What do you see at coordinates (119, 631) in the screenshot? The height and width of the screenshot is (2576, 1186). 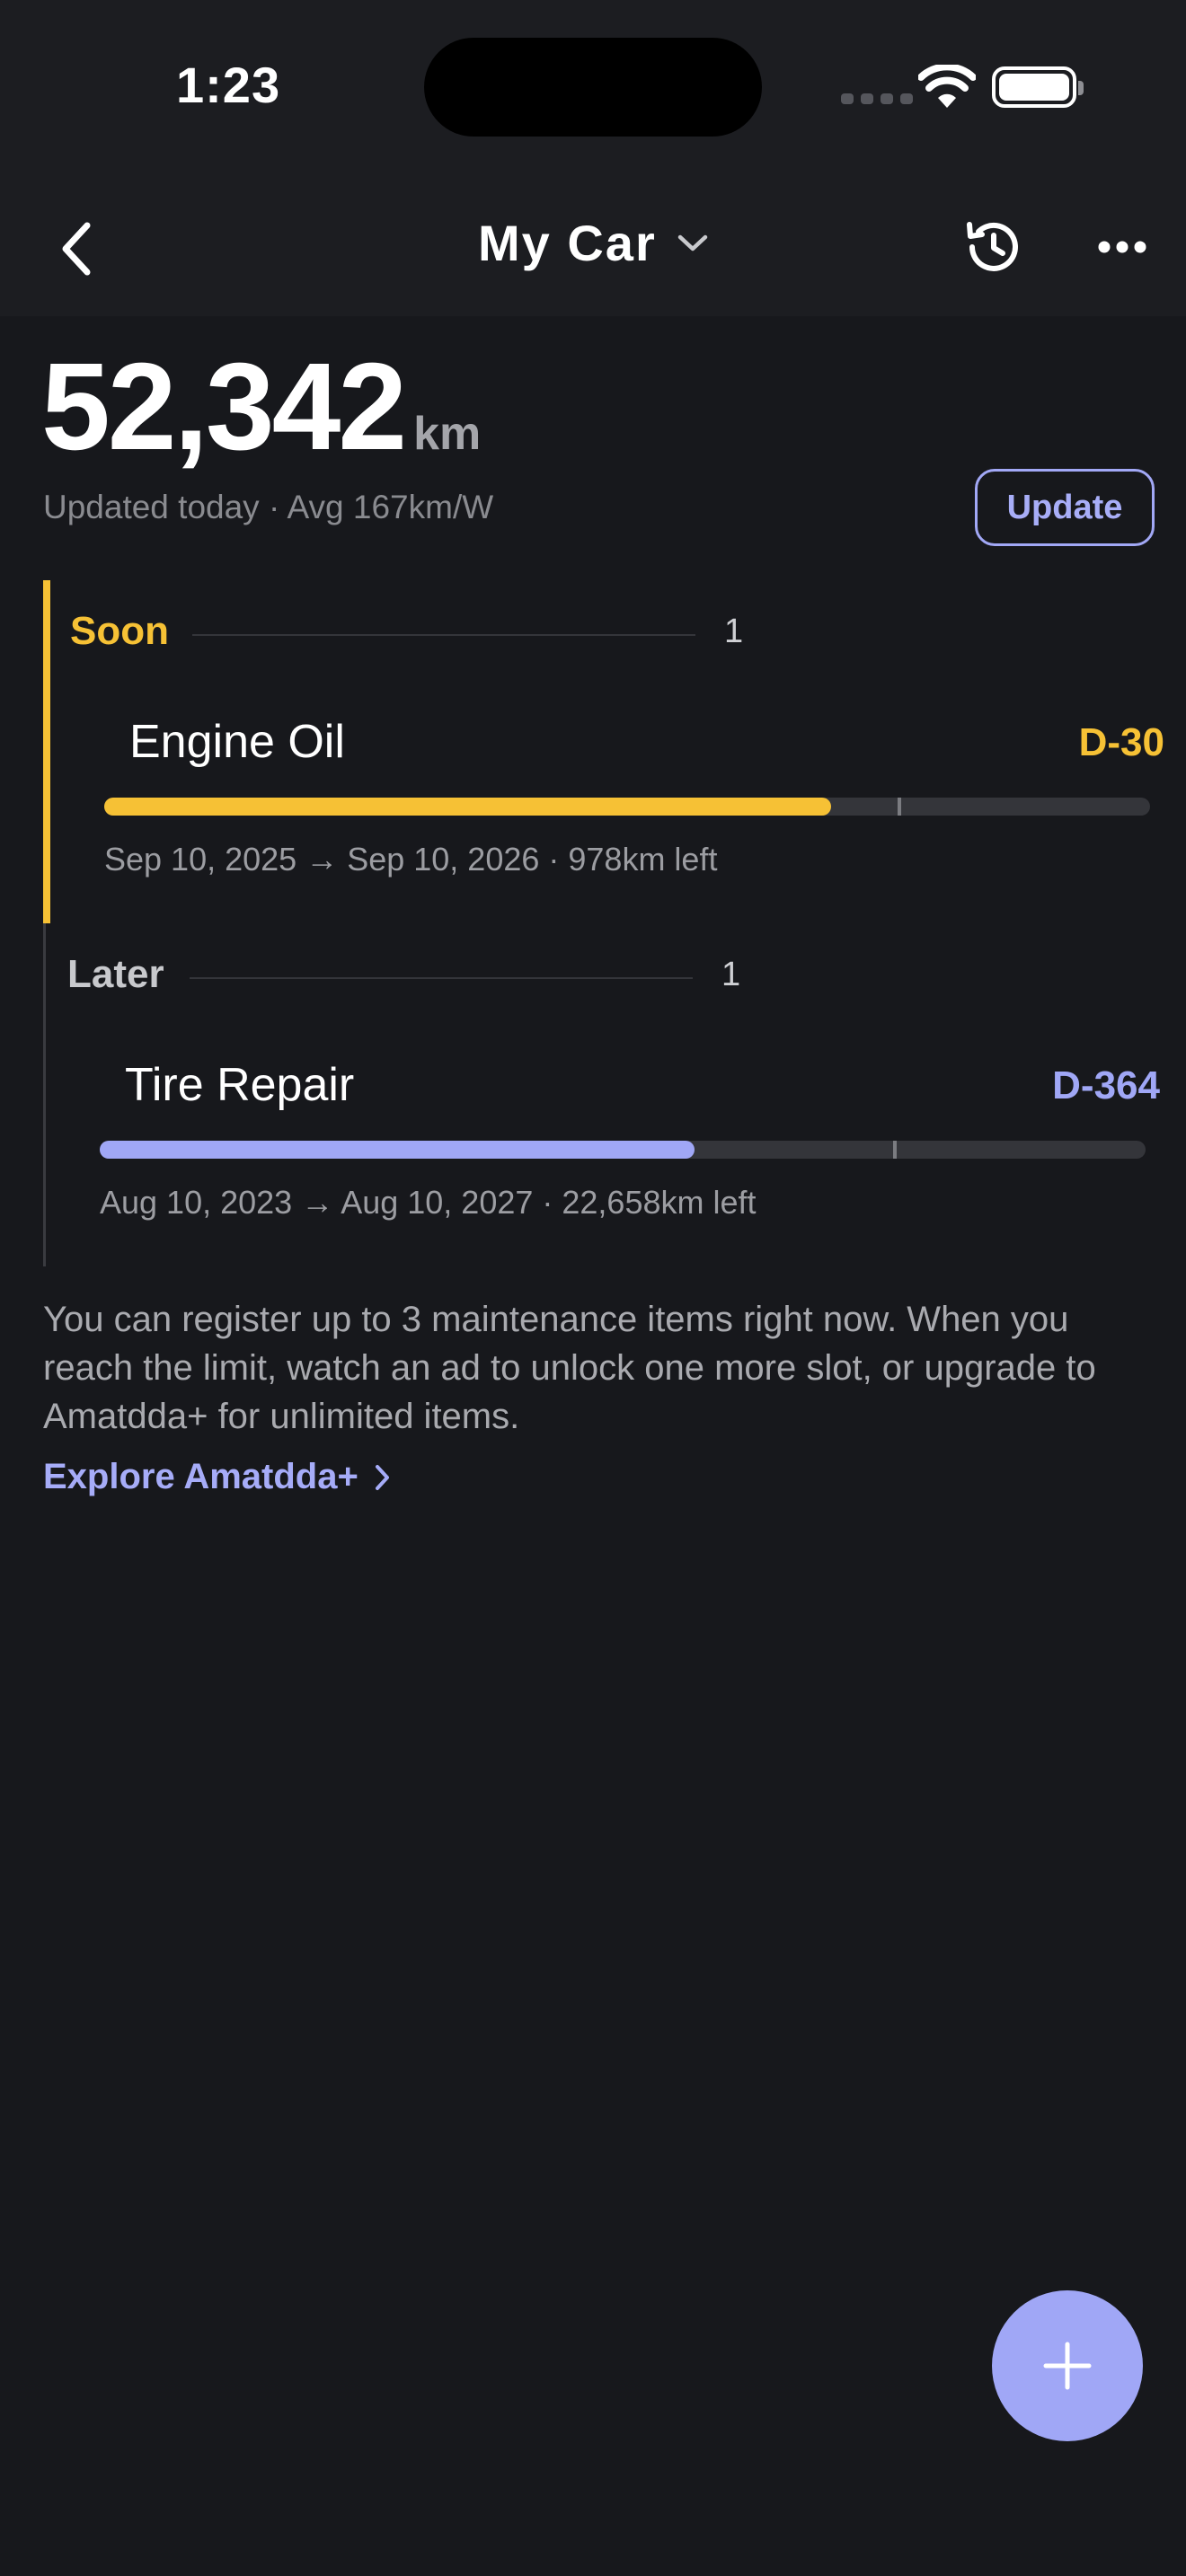 I see `group-label: Soon` at bounding box center [119, 631].